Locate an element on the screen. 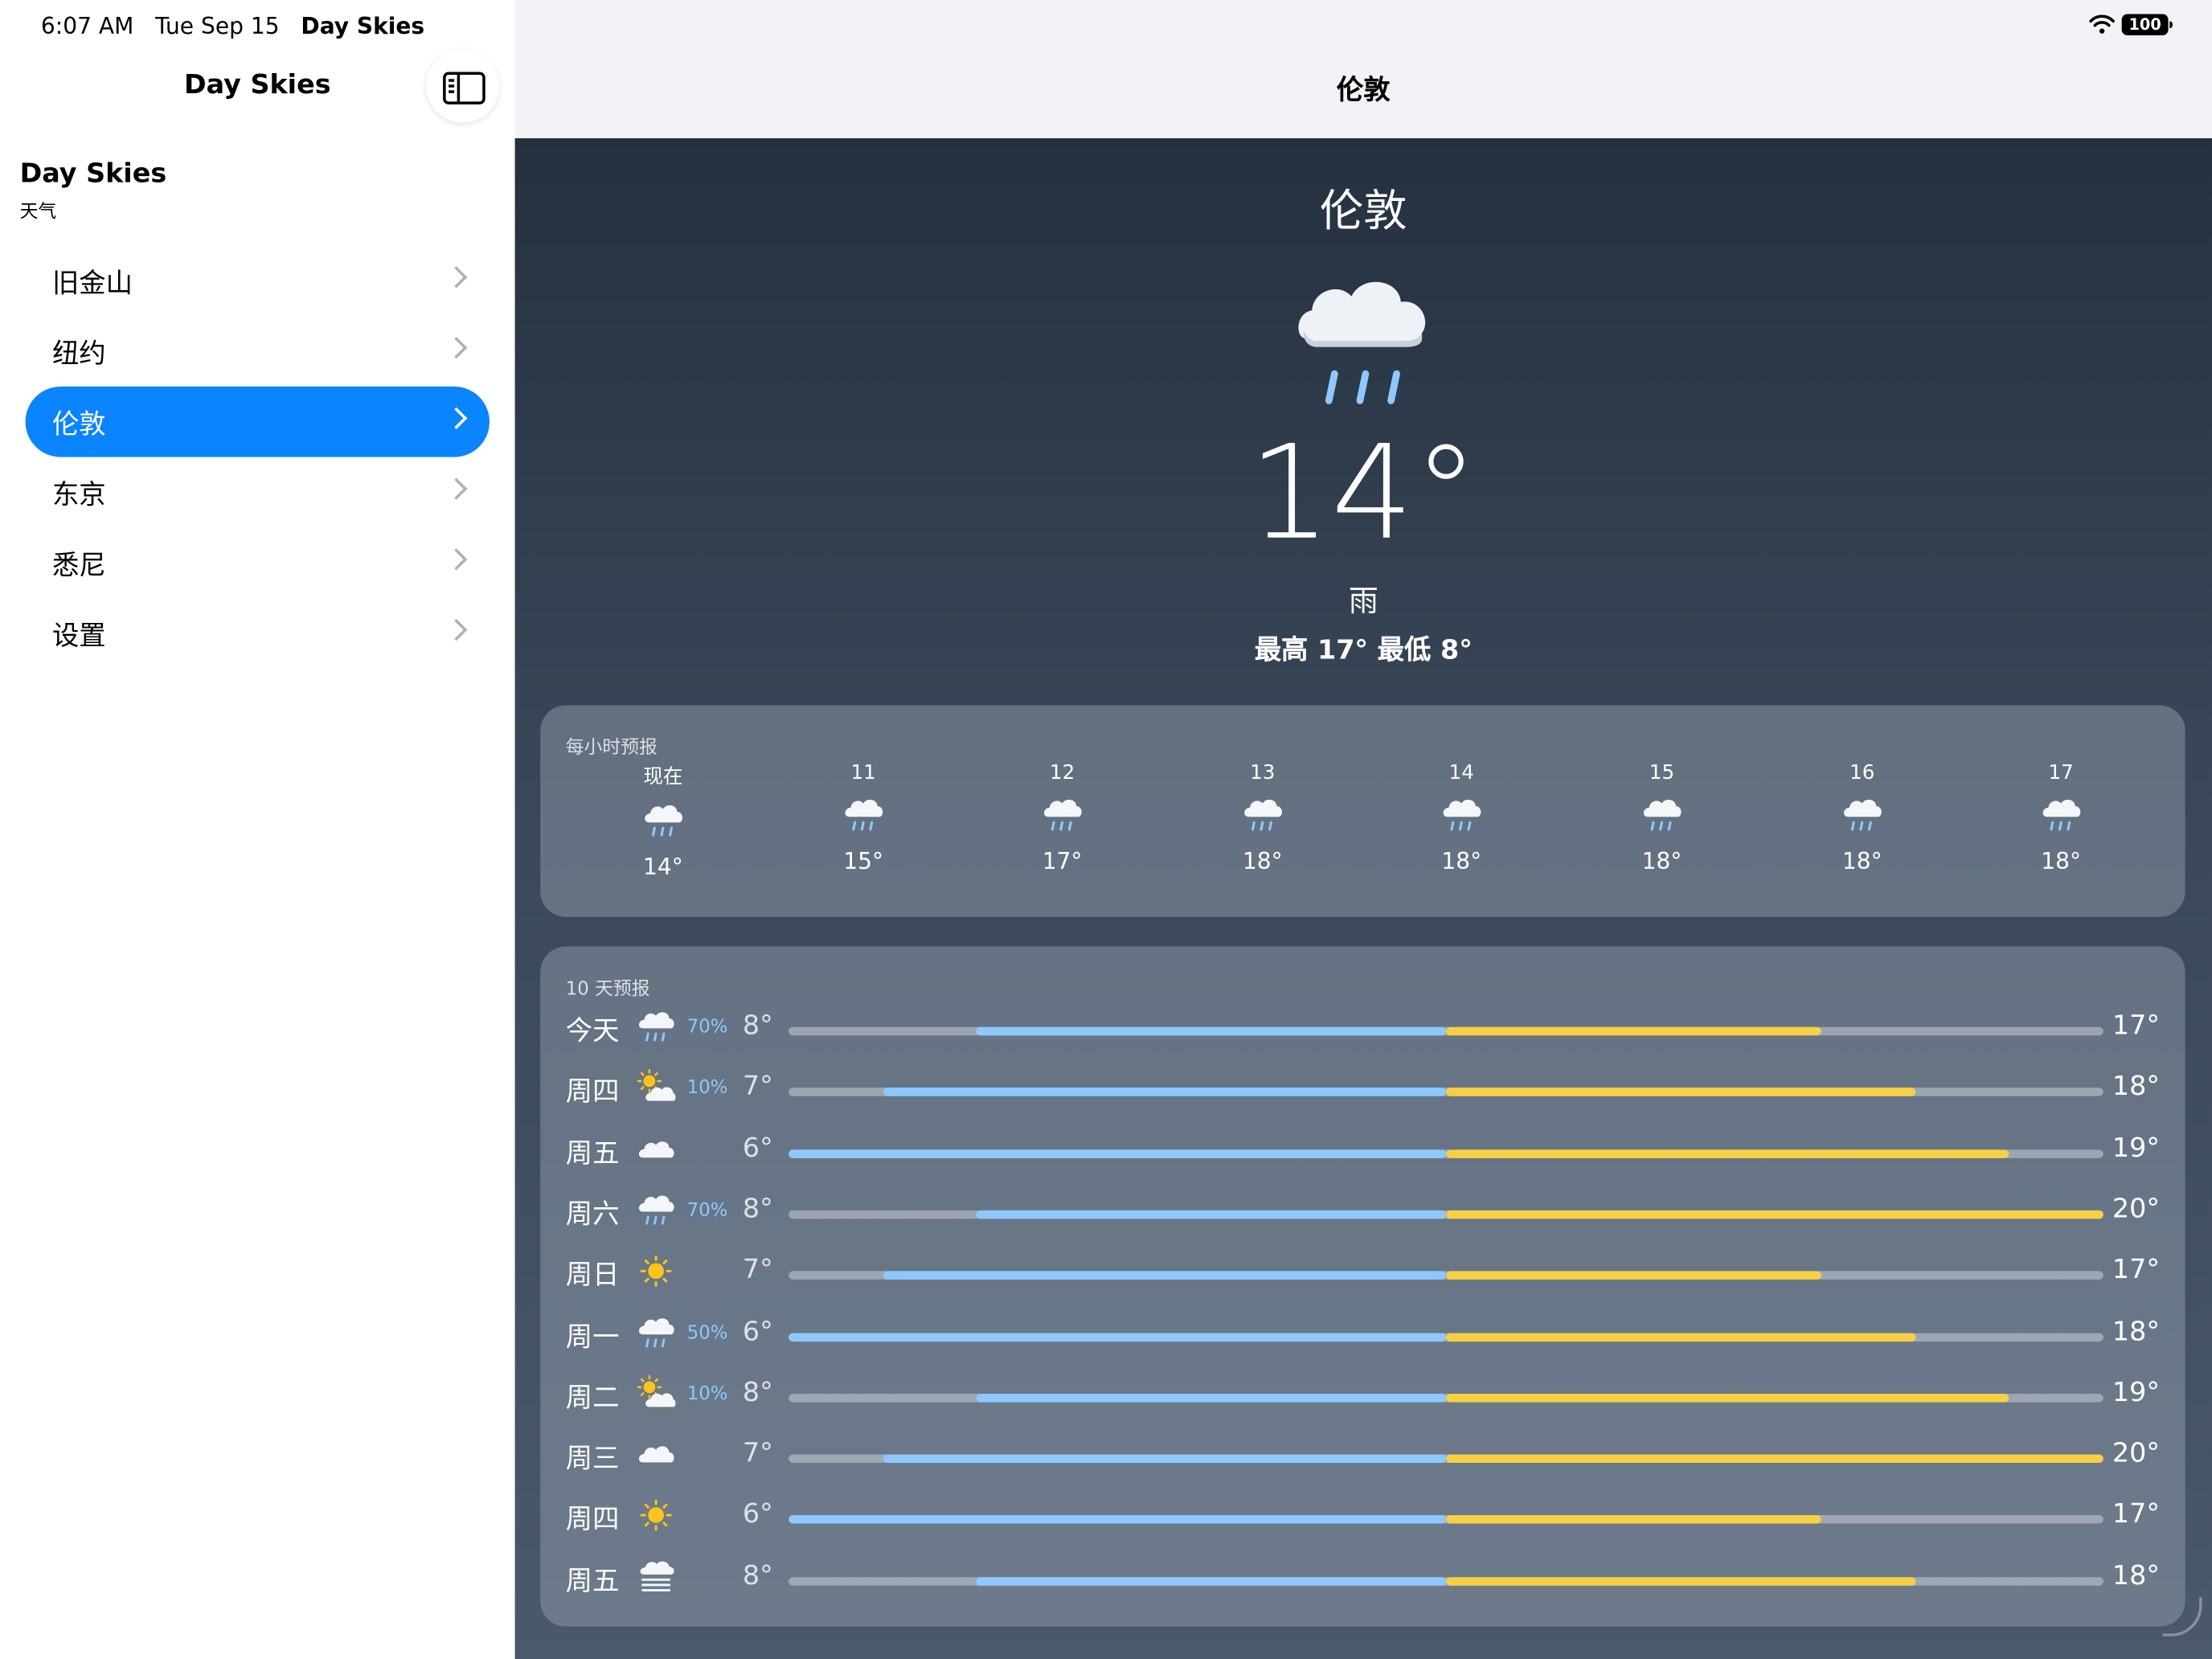 The height and width of the screenshot is (1659, 2212). hour-label: 11 is located at coordinates (863, 772).